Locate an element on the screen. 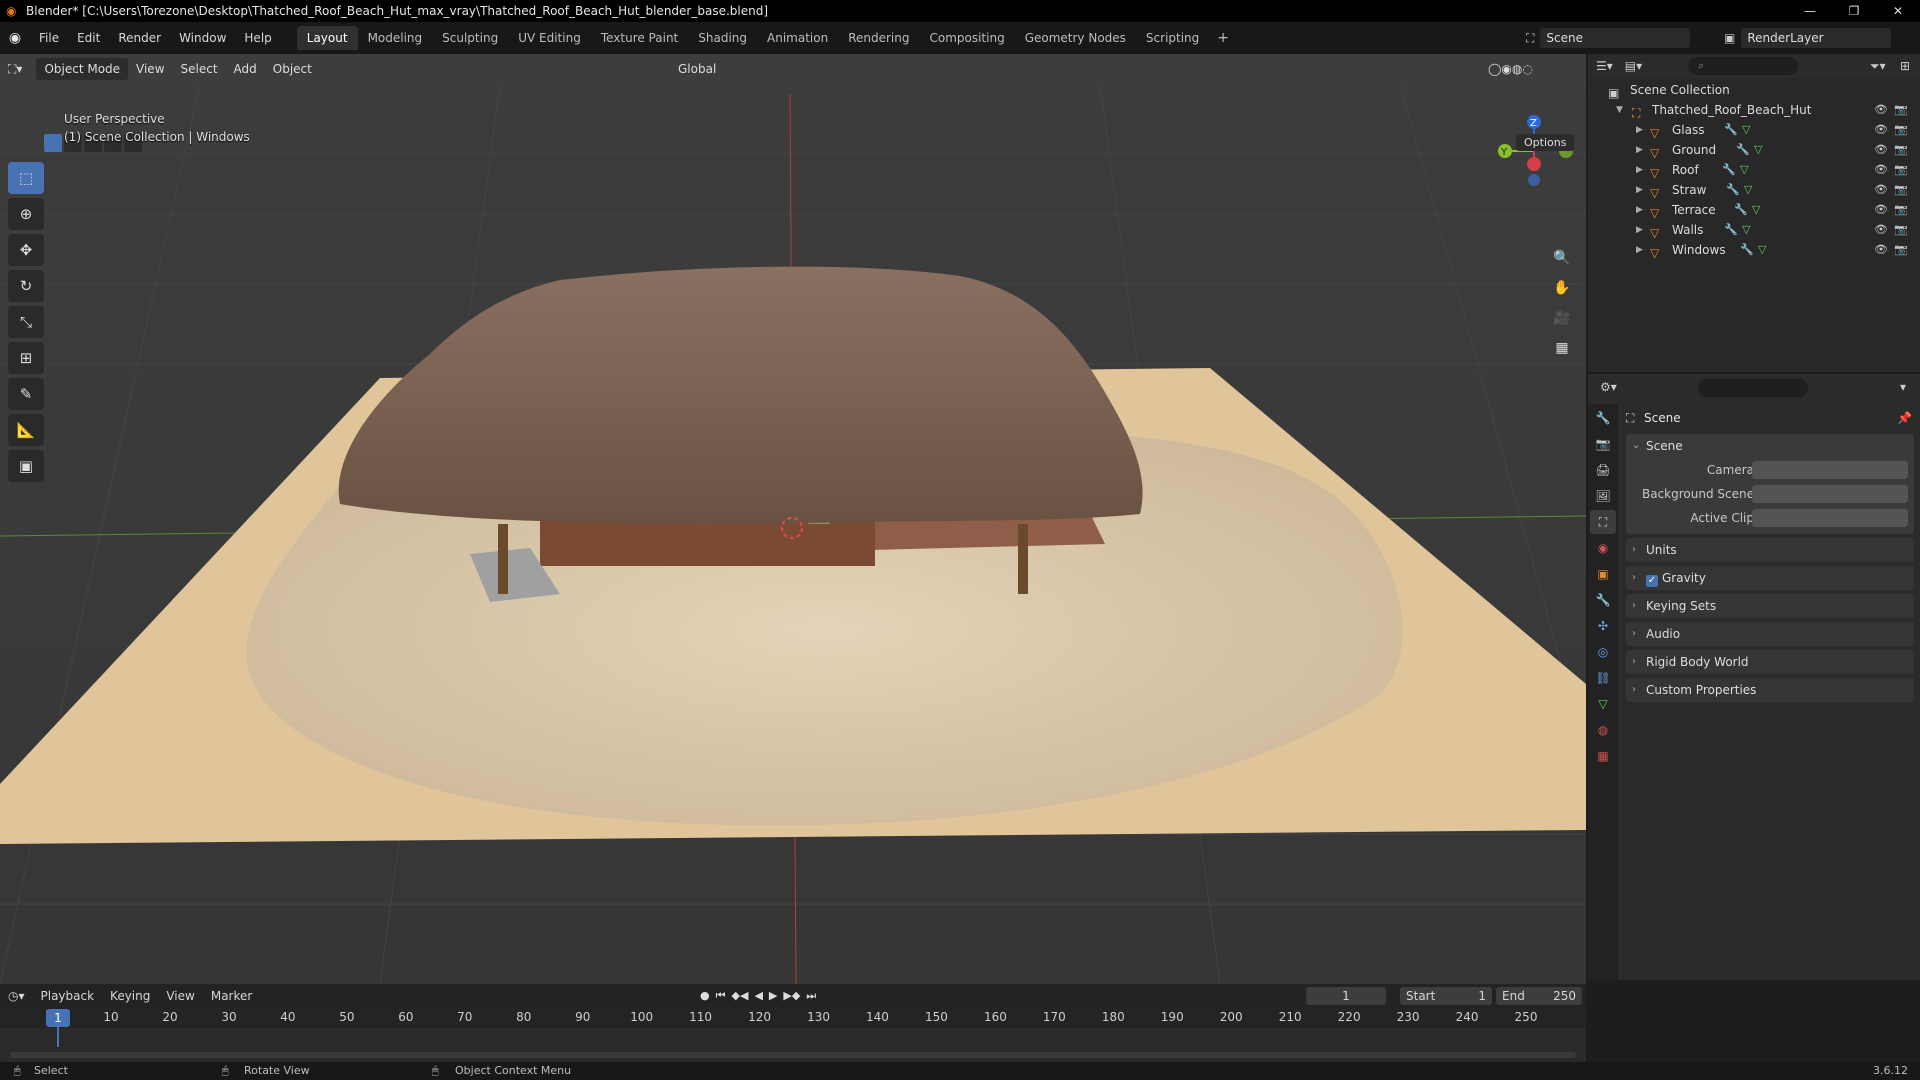 This screenshot has height=1080, width=1920. outliner-scene-collection: ▣ Scene Collection is located at coordinates (1754, 90).